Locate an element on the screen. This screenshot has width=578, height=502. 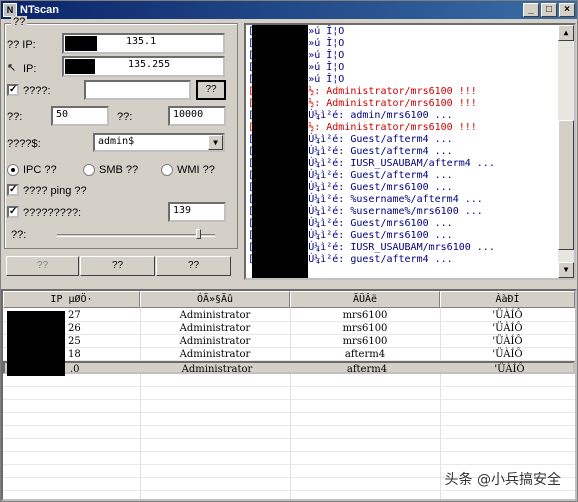
header-type: ÀàÐÍ is located at coordinates (507, 299).